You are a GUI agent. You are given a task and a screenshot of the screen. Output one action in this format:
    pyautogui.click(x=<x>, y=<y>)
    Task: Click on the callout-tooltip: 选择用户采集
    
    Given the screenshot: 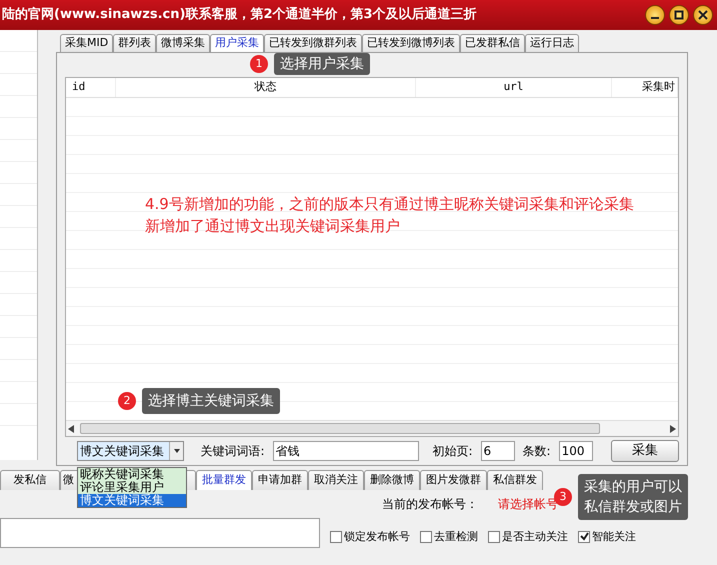 What is the action you would take?
    pyautogui.click(x=322, y=64)
    